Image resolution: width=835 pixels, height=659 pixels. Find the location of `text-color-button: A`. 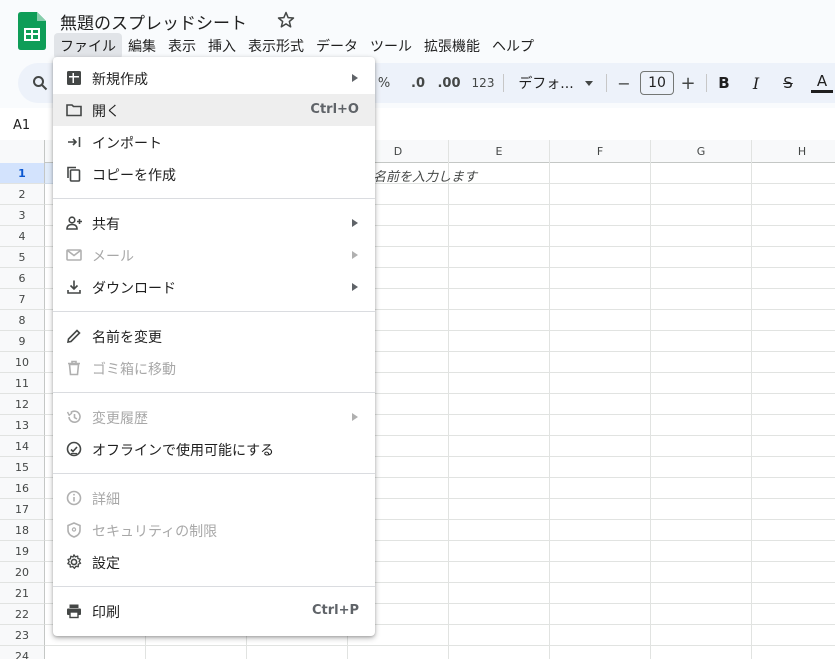

text-color-button: A is located at coordinates (822, 83).